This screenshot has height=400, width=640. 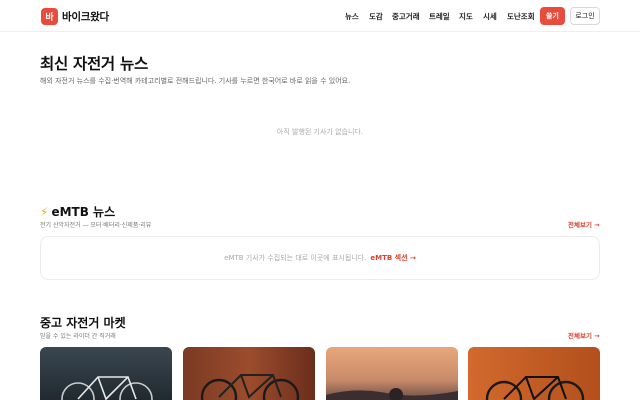 I want to click on lightning-icon: ⚡, so click(x=44, y=211).